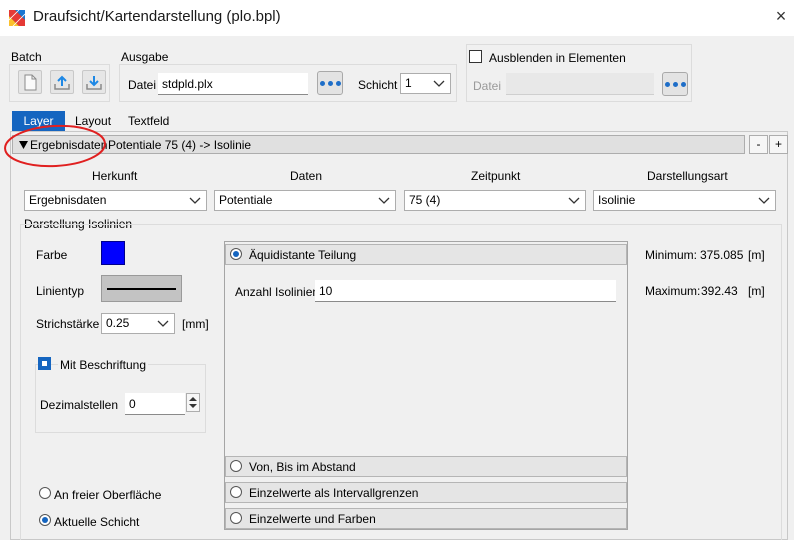 Image resolution: width=794 pixels, height=540 pixels. Describe the element at coordinates (118, 323) in the screenshot. I see `stroke-width-value: 0.25` at that location.